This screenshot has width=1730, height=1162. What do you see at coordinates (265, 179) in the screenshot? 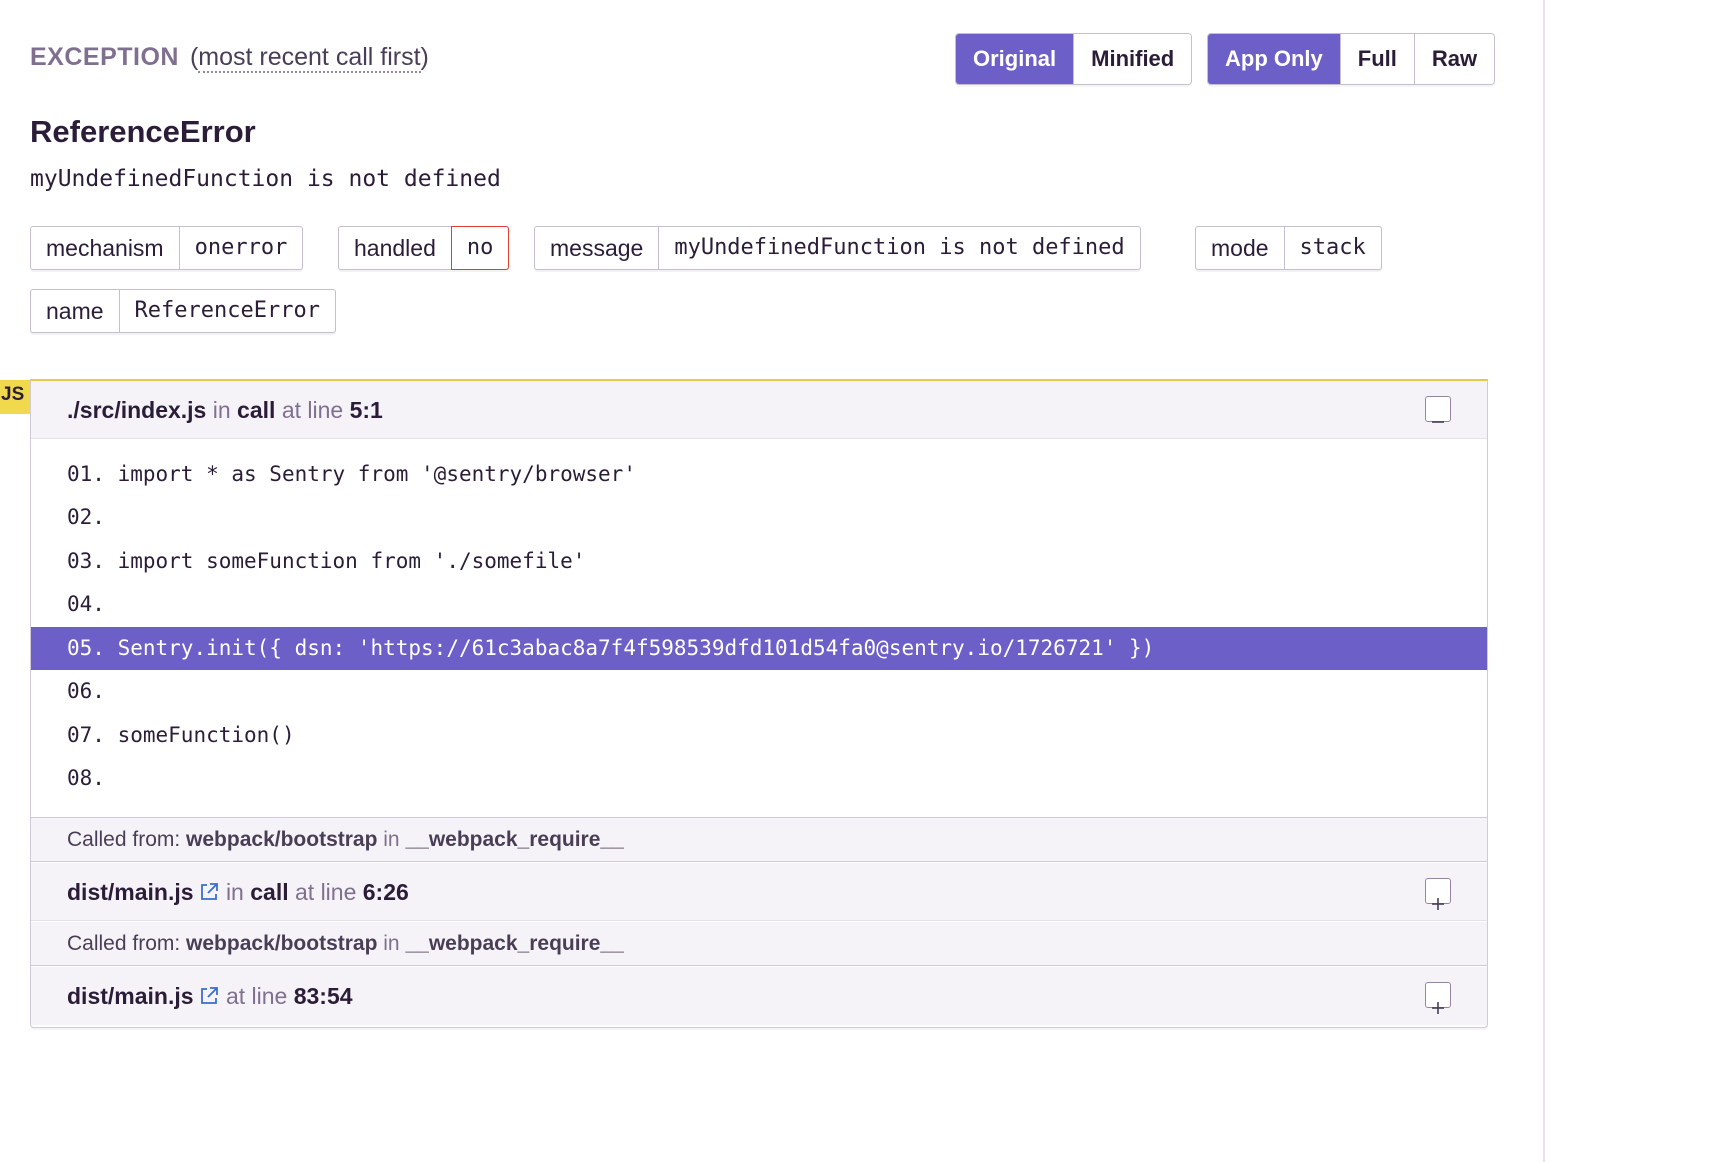
I see `exception-value: myUndefinedFunction is not defined` at bounding box center [265, 179].